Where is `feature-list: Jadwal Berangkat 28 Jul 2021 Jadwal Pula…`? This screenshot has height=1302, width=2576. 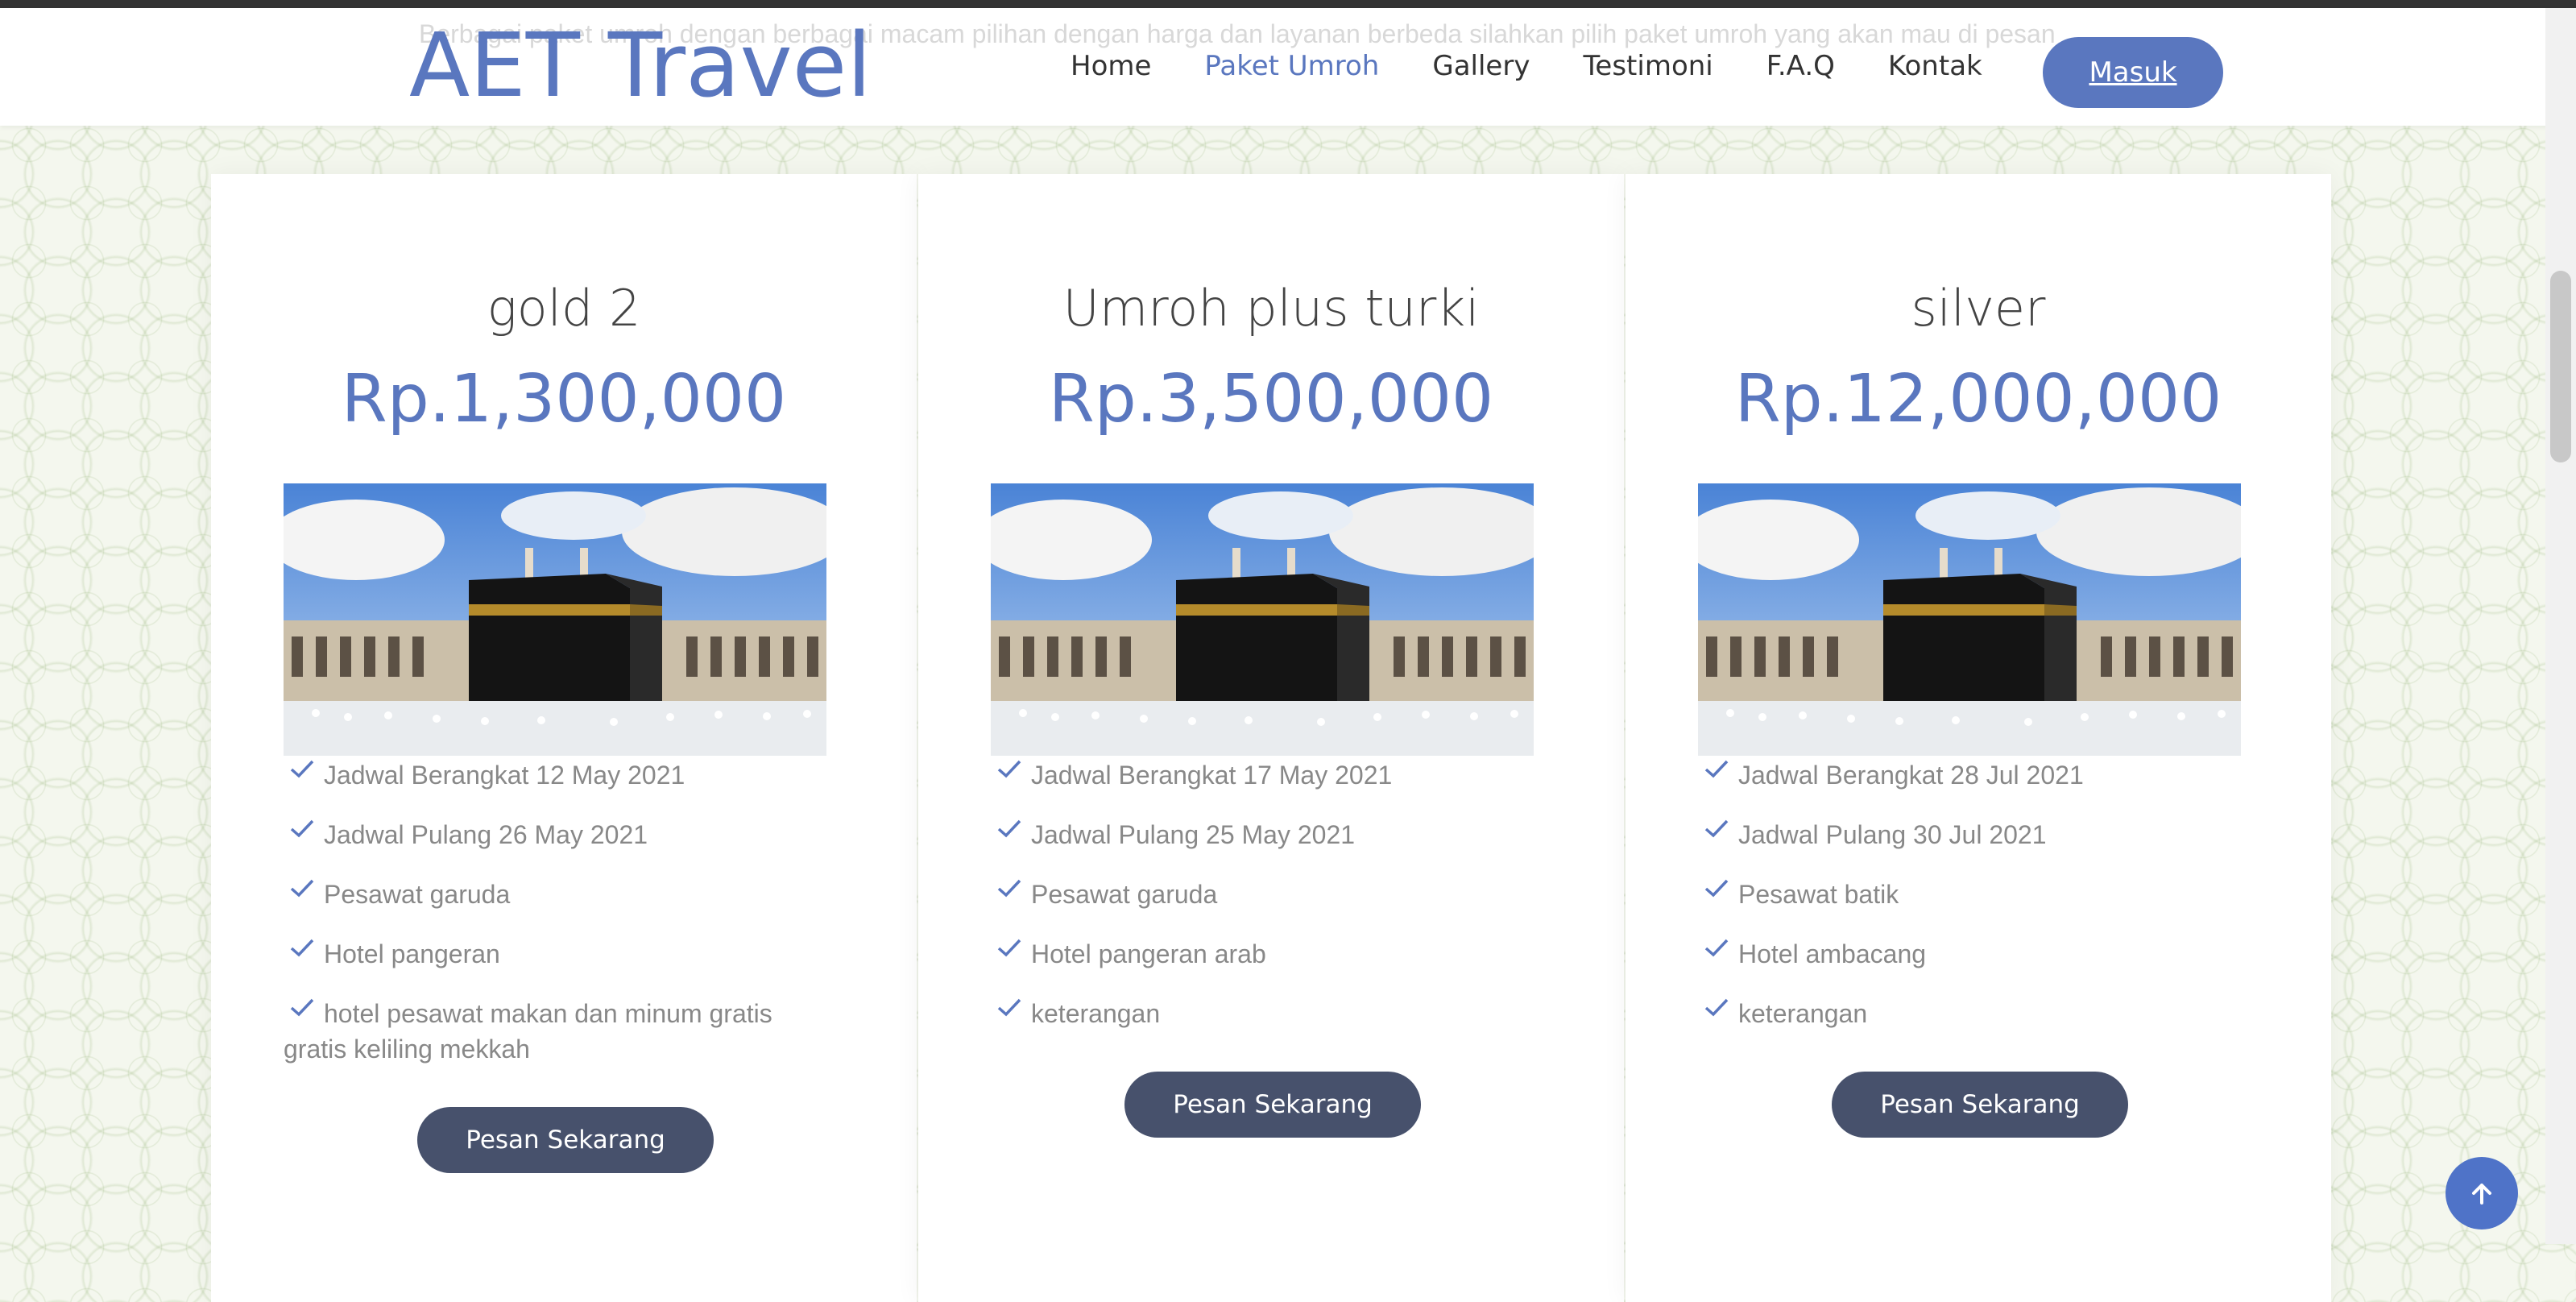
feature-list: Jadwal Berangkat 28 Jul 2021 Jadwal Pula… is located at coordinates (1976, 906).